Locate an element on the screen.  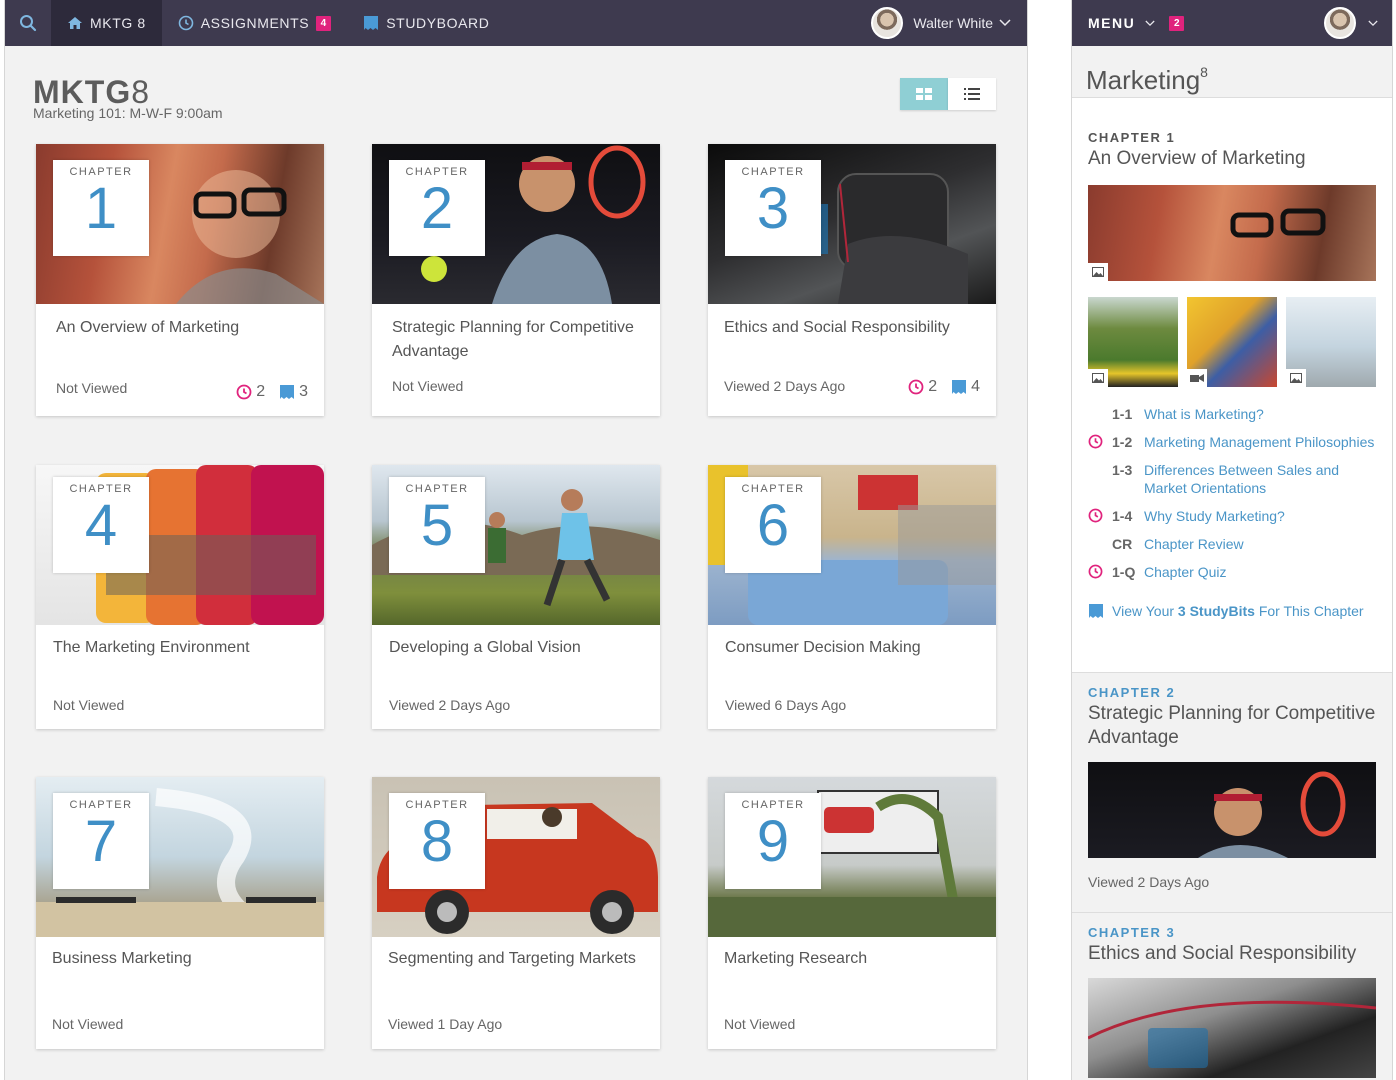
chapter-card-7: CHAPTER 7 Business Marketing Not Viewed is located at coordinates (180, 913).